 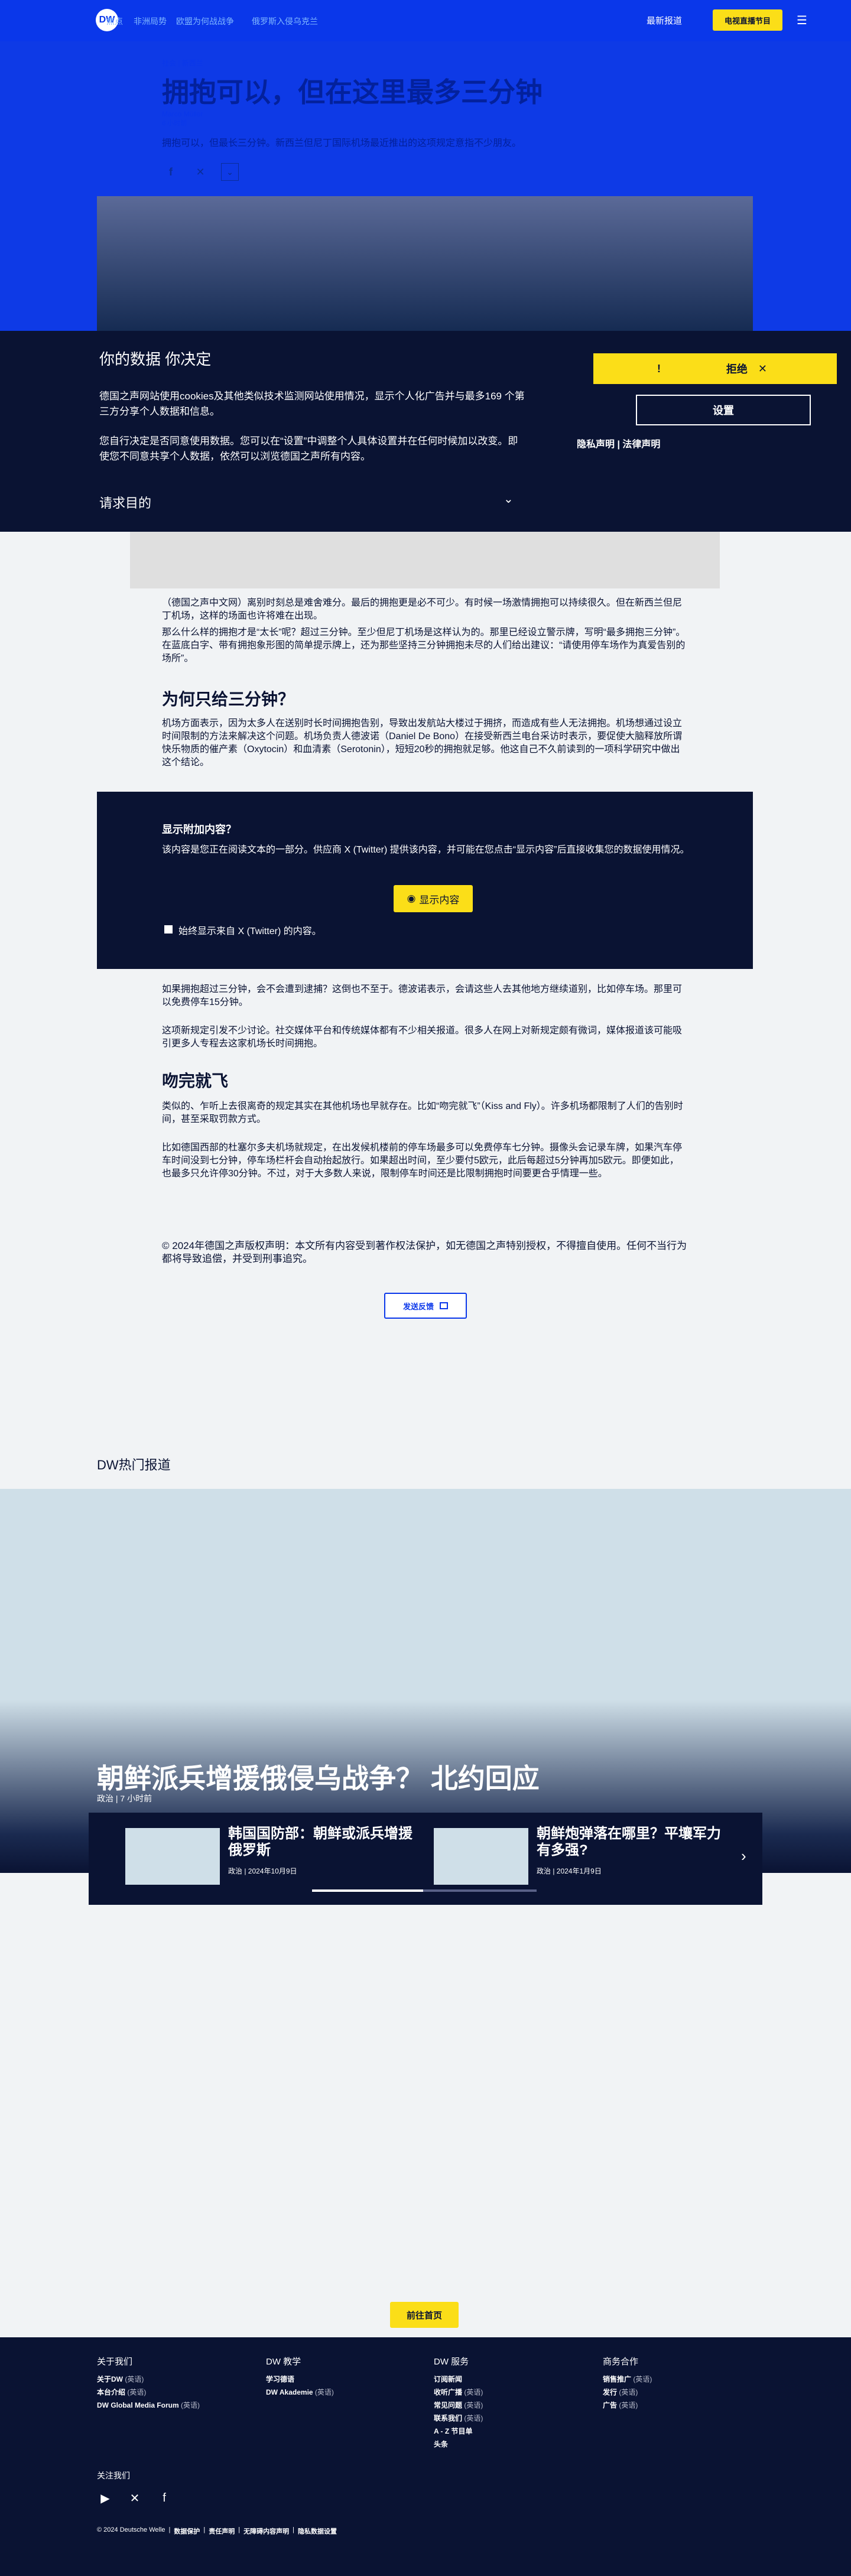 I want to click on show-content-label: 显示内容, so click(x=440, y=900).